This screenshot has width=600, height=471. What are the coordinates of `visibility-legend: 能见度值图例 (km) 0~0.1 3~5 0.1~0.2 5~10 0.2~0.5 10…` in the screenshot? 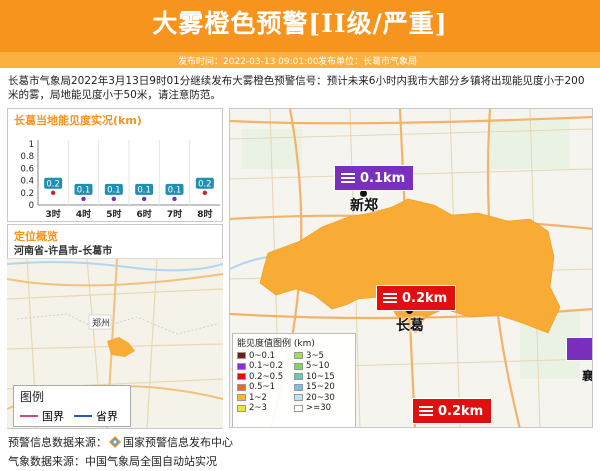 It's located at (294, 380).